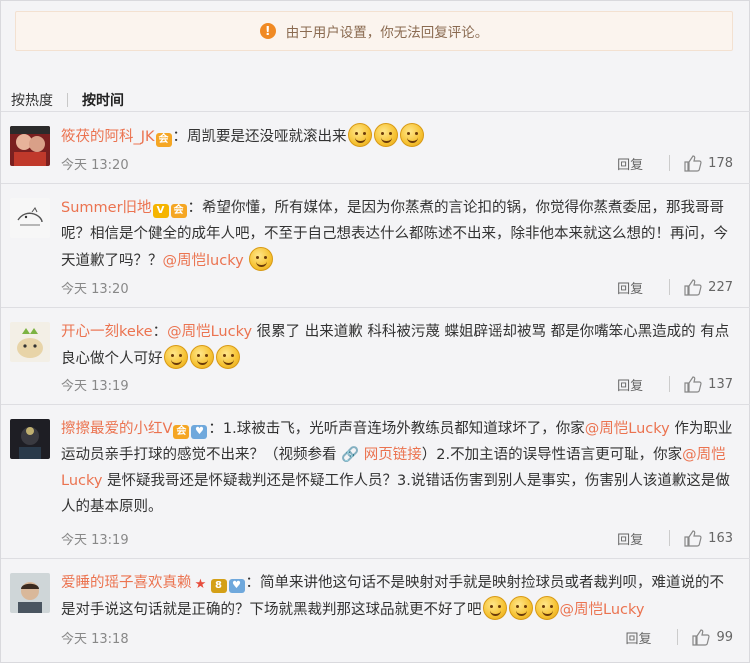 The height and width of the screenshot is (663, 750). I want to click on reply-disabled-notice: ! 由于用户设置，你无法回复评论。, so click(374, 31).